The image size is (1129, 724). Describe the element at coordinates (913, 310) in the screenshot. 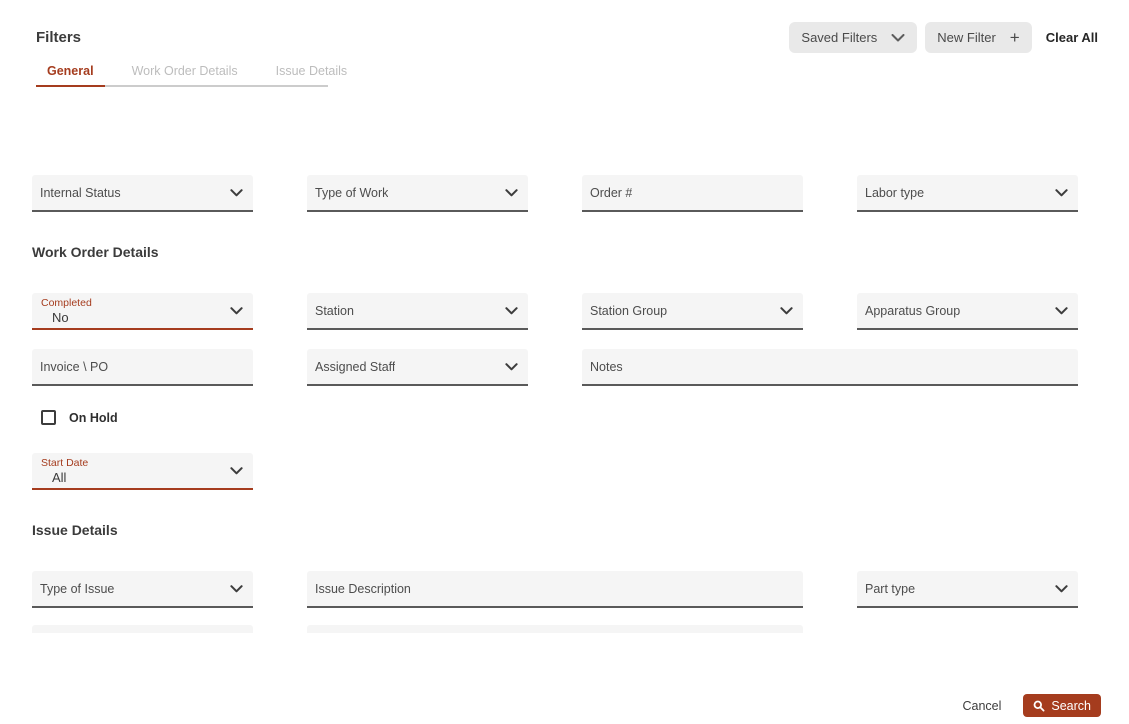

I see `apparatus-group-label: Apparatus Group` at that location.